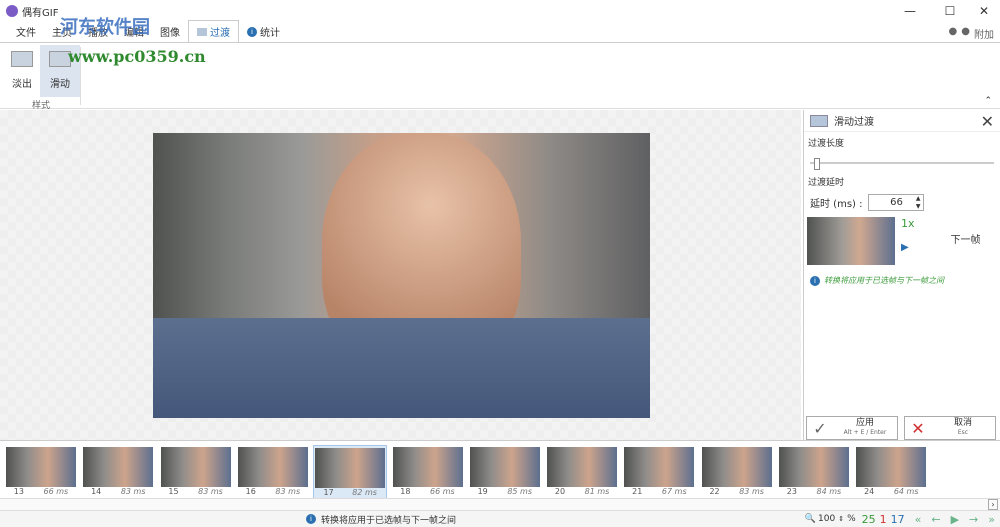 This screenshot has width=1000, height=527. What do you see at coordinates (137, 56) in the screenshot?
I see `watermark-url: www.pc0359.cn` at bounding box center [137, 56].